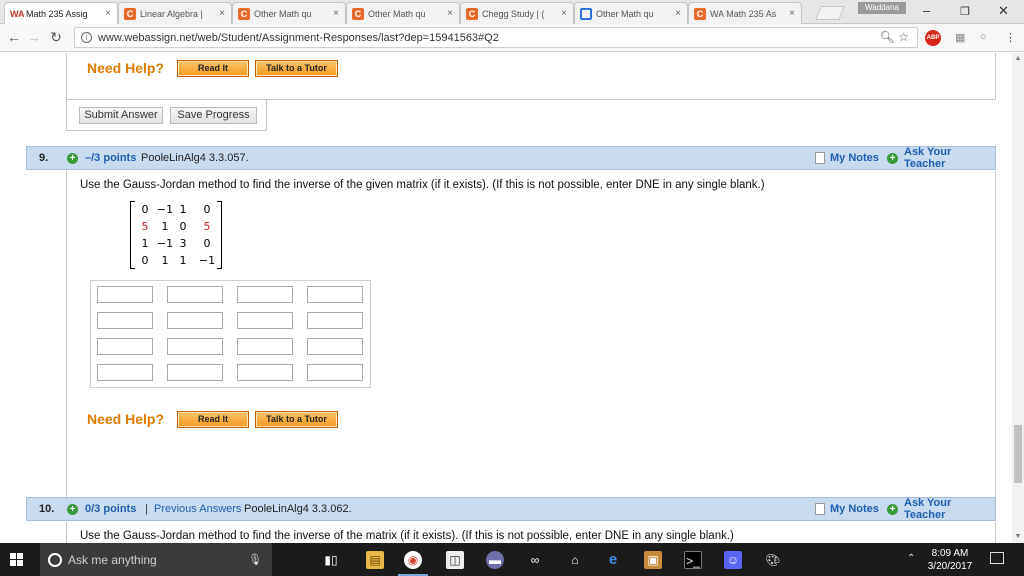  I want to click on forward-icon: →, so click(34, 37).